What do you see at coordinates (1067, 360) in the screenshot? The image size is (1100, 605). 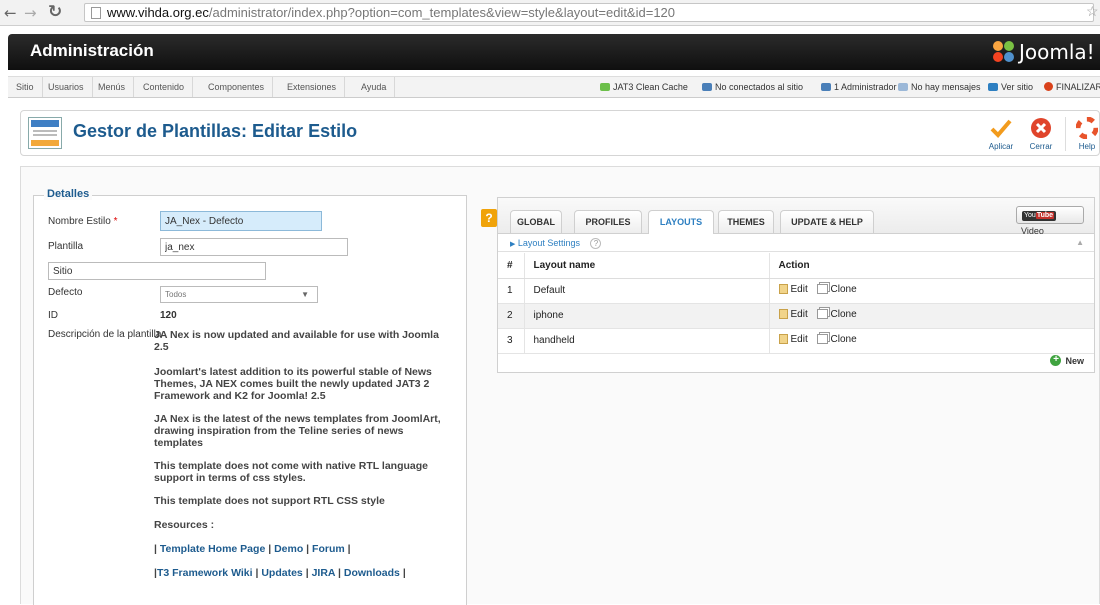 I see `new-layout-button: + New` at bounding box center [1067, 360].